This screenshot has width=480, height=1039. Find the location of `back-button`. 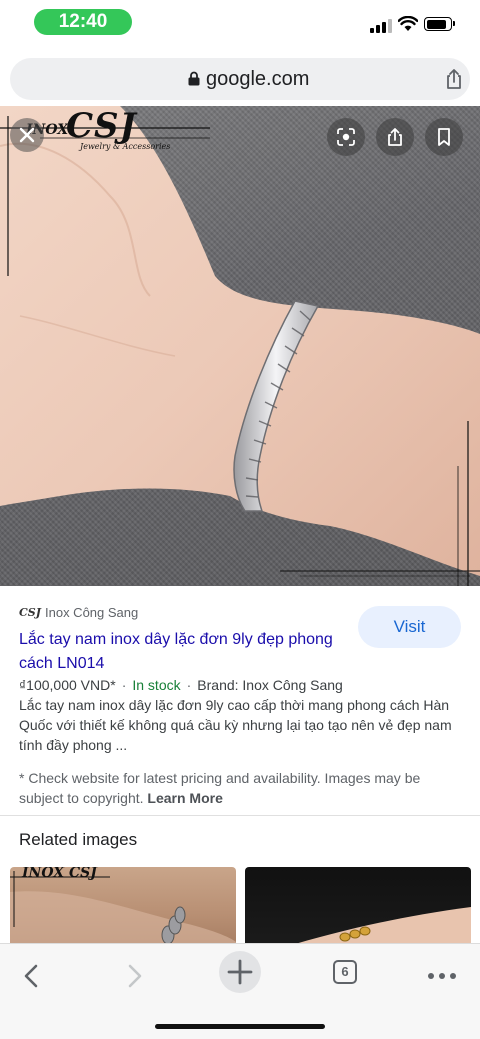

back-button is located at coordinates (32, 976).